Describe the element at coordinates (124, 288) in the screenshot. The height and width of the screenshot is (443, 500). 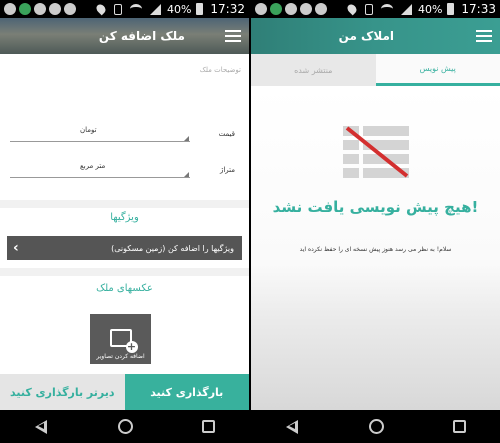
I see `photos-title: عکسهای ملک` at that location.